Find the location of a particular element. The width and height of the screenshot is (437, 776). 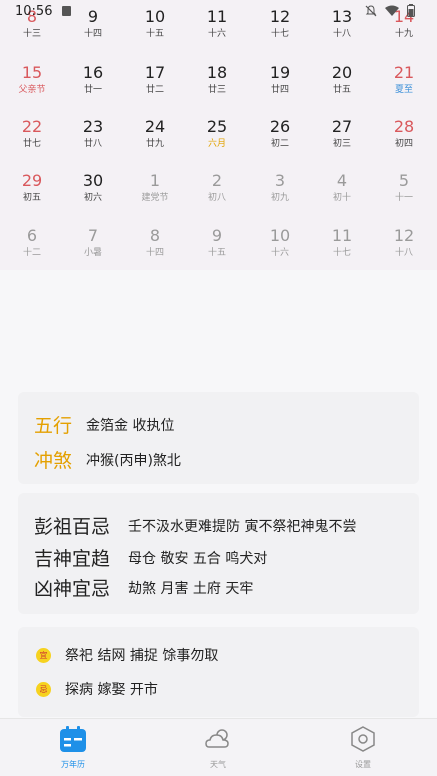

wuxing-label: 五行 is located at coordinates (53, 426).